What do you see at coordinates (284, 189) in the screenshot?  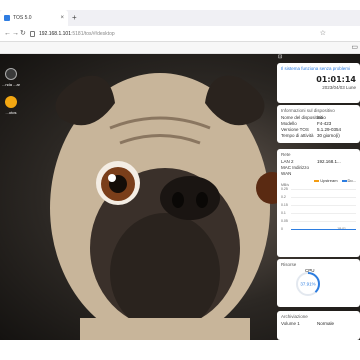 I see `y-tick-label: 0.25` at bounding box center [284, 189].